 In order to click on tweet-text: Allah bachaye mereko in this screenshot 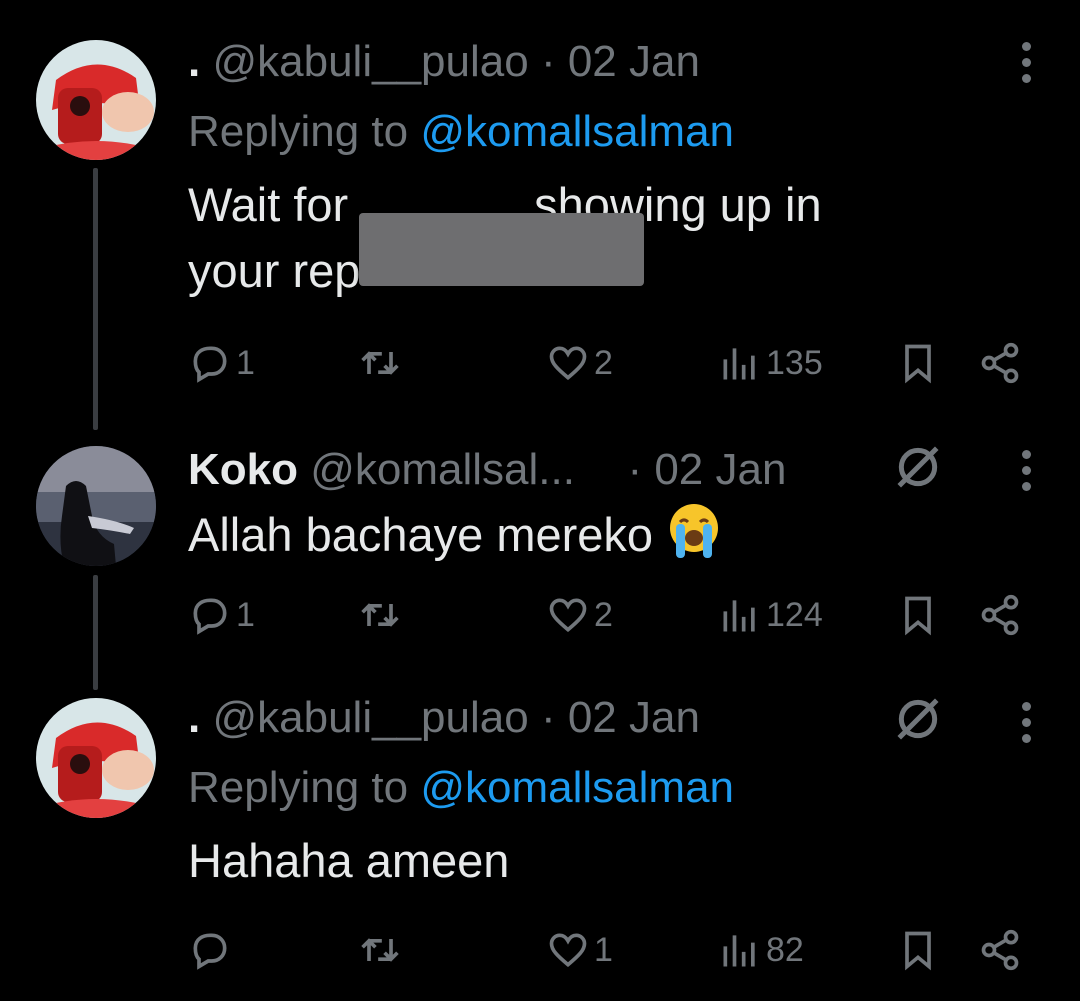, I will do `click(614, 538)`.